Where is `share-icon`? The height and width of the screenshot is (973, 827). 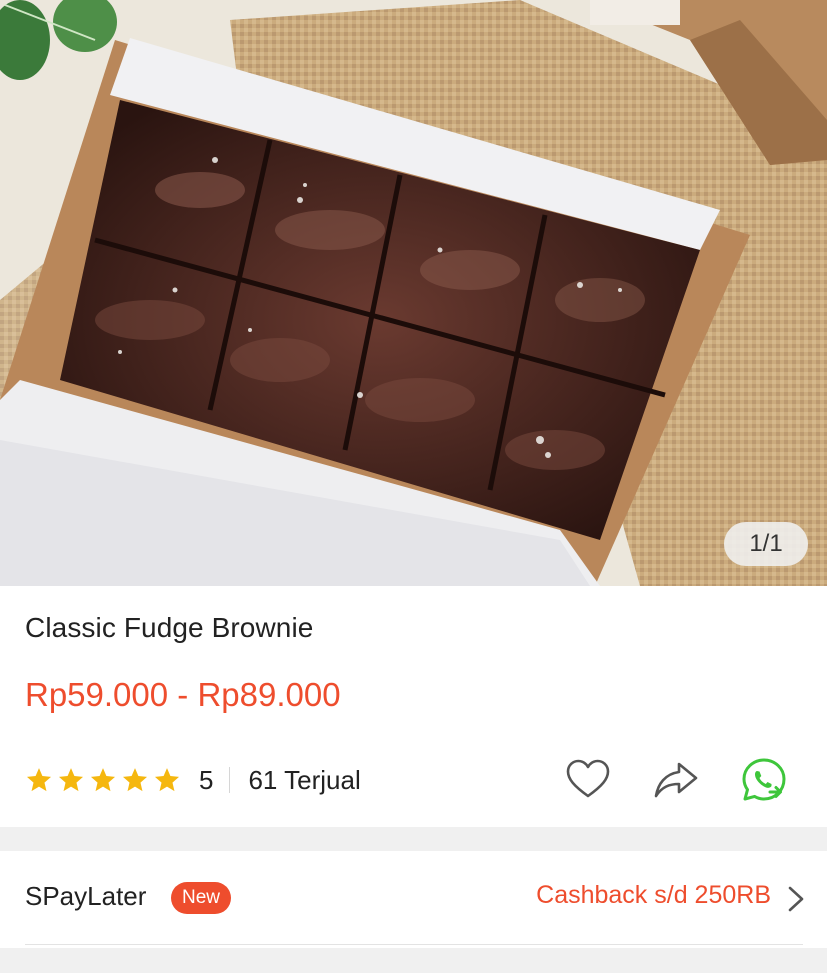
share-icon is located at coordinates (676, 780).